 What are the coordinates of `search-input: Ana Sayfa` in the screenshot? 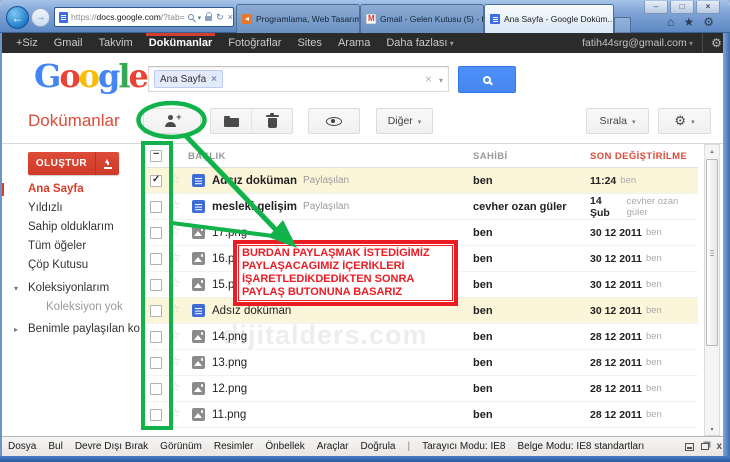 It's located at (298, 79).